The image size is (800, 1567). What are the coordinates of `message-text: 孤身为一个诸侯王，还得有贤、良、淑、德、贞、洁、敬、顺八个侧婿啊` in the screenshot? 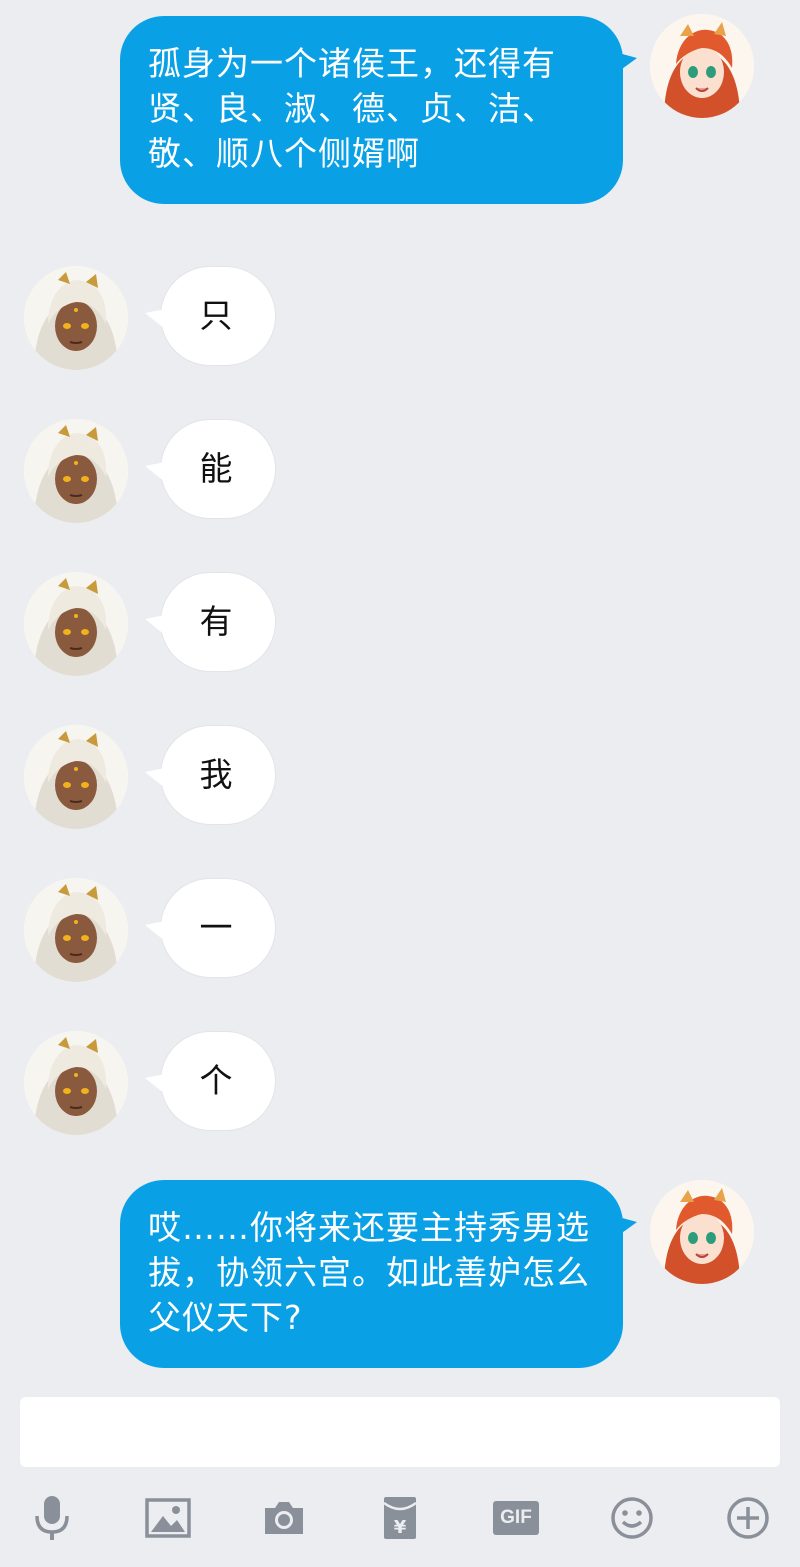 It's located at (352, 108).